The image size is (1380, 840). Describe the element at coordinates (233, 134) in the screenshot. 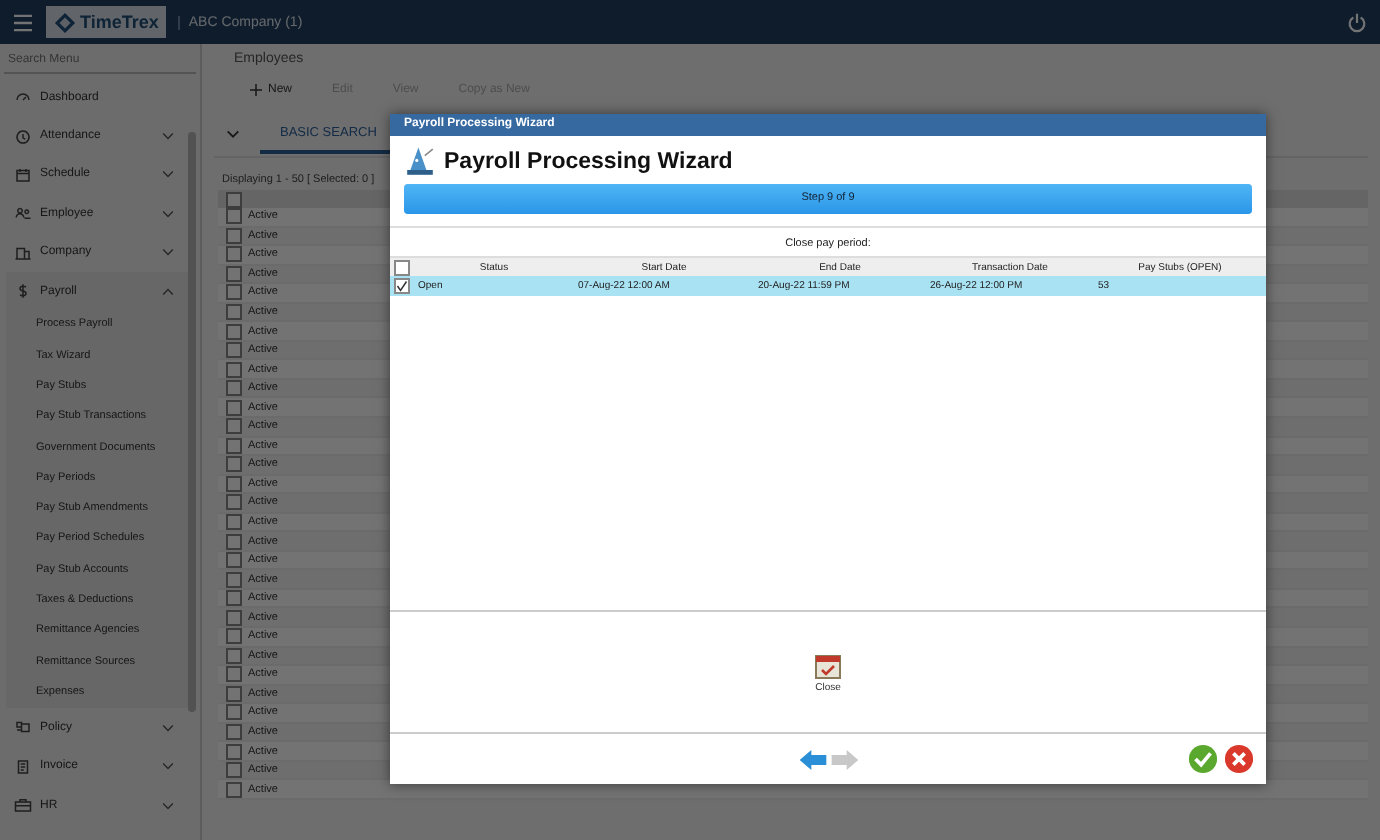

I see `collapse-chevron-icon` at that location.